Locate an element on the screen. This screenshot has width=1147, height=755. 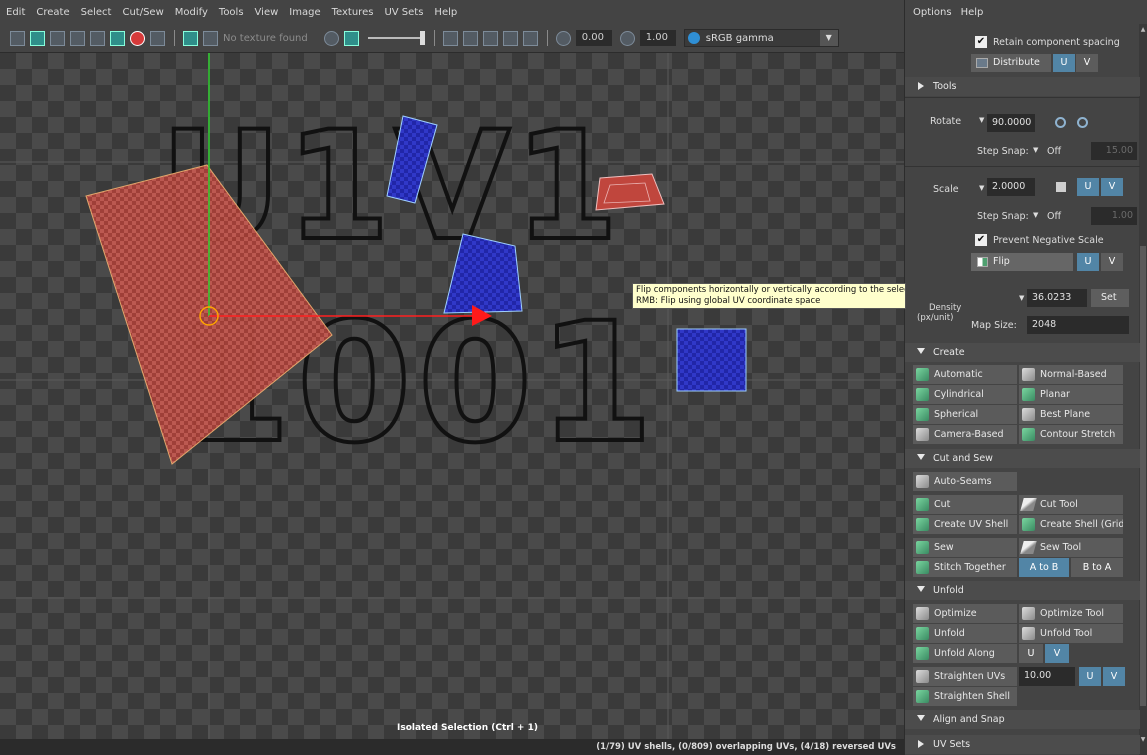
menu-tools: Tools is located at coordinates (231, 12).